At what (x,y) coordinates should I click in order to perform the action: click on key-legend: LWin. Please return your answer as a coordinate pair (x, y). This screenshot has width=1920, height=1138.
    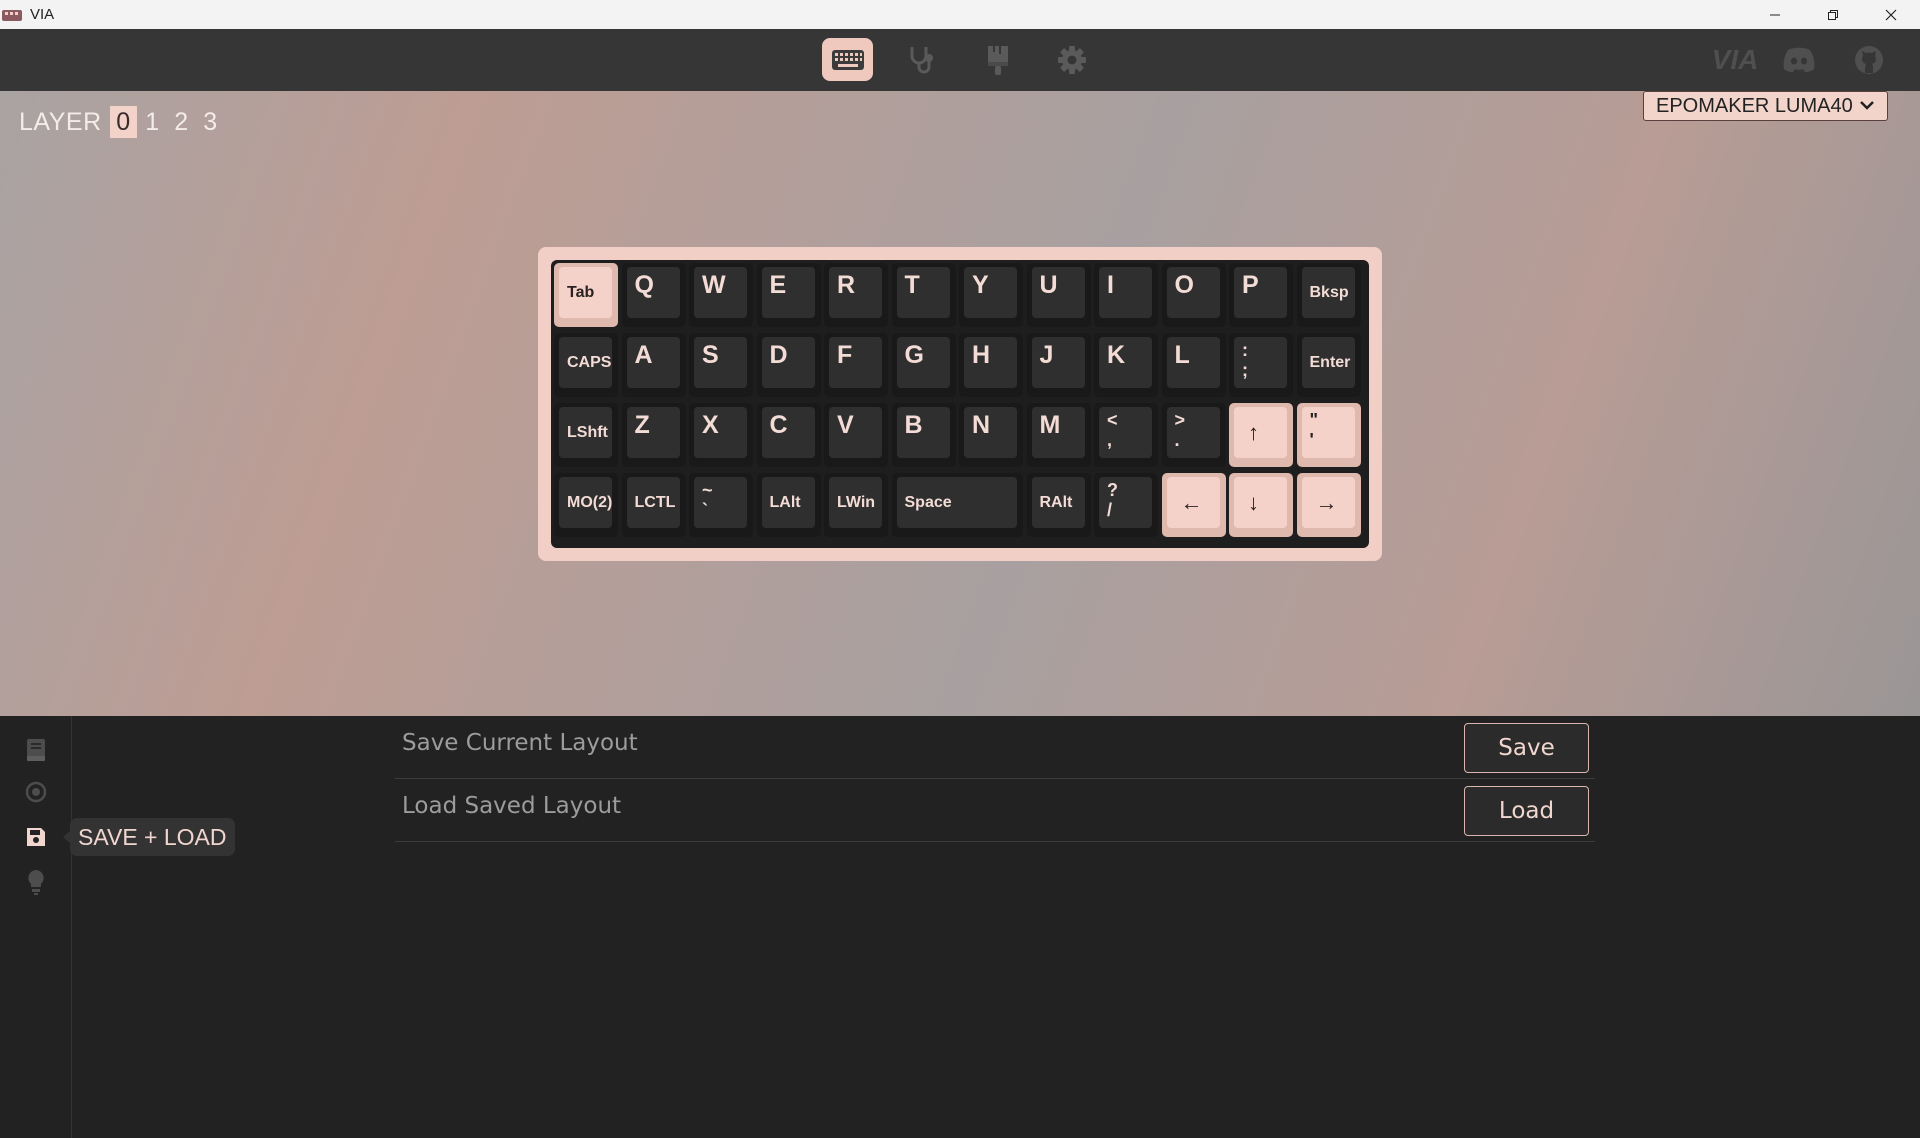
    Looking at the image, I should click on (856, 502).